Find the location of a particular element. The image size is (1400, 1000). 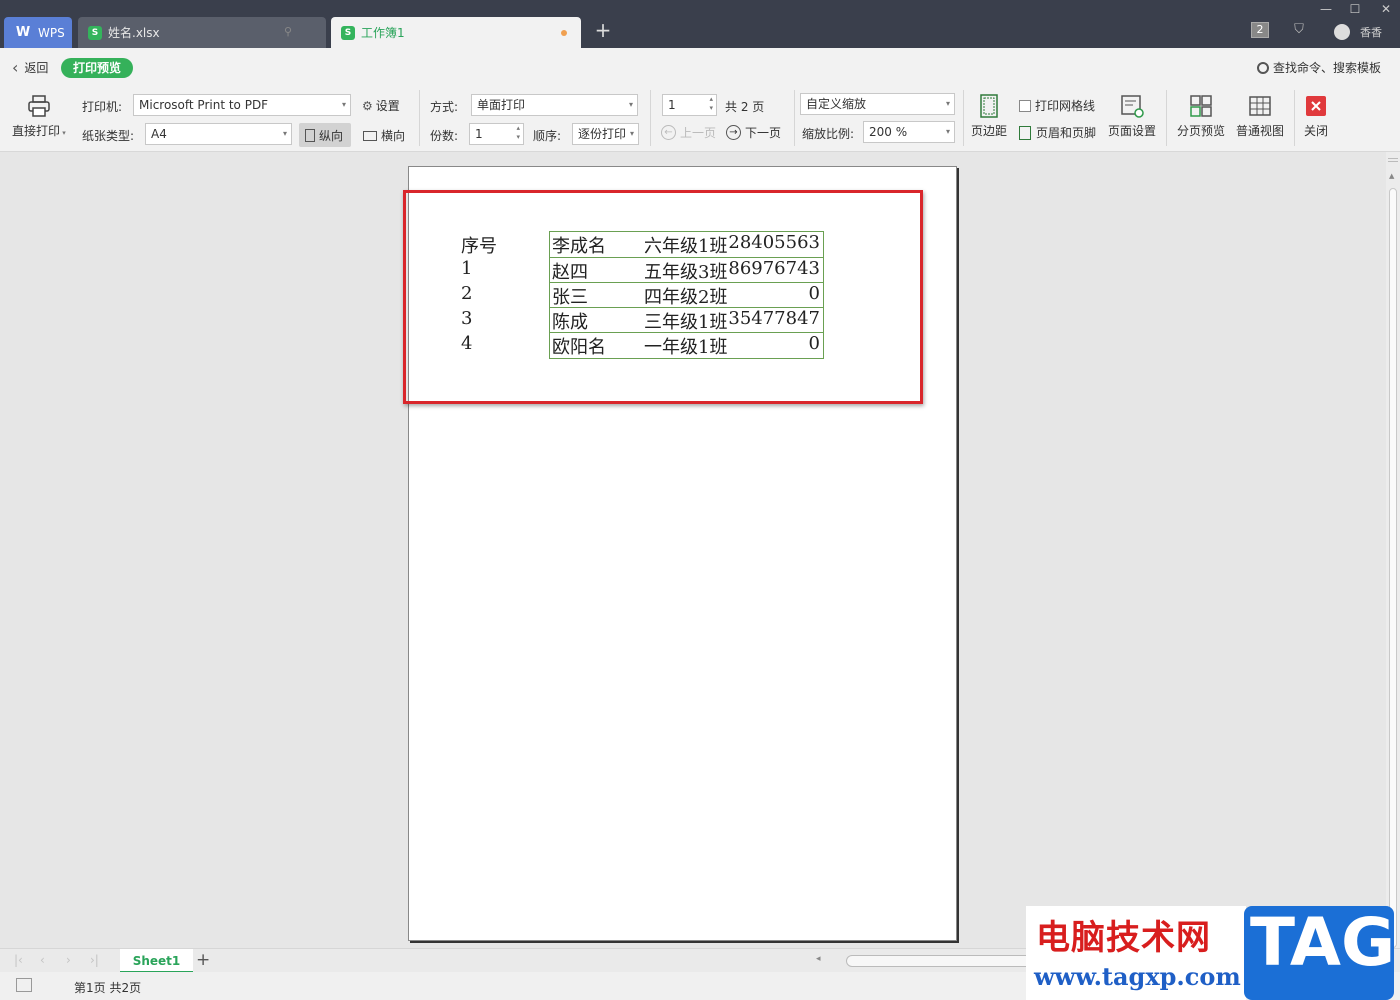

printer-settings-button: ⚙ 设置 is located at coordinates (381, 105).